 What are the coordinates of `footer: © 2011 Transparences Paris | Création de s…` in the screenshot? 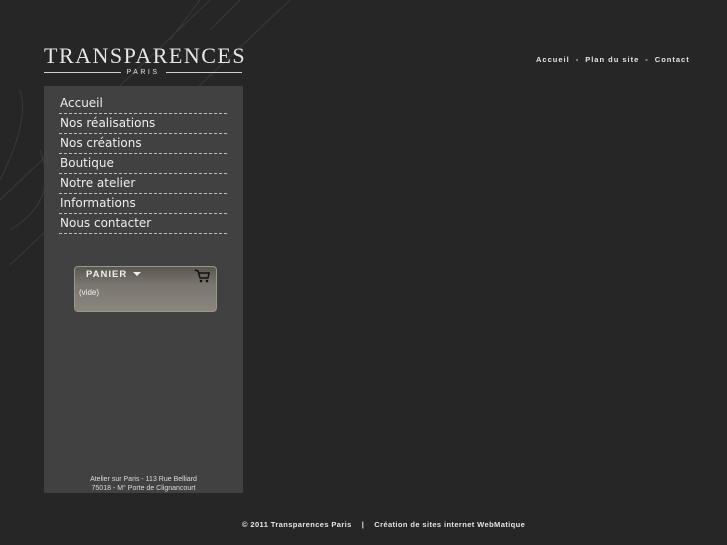 It's located at (383, 524).